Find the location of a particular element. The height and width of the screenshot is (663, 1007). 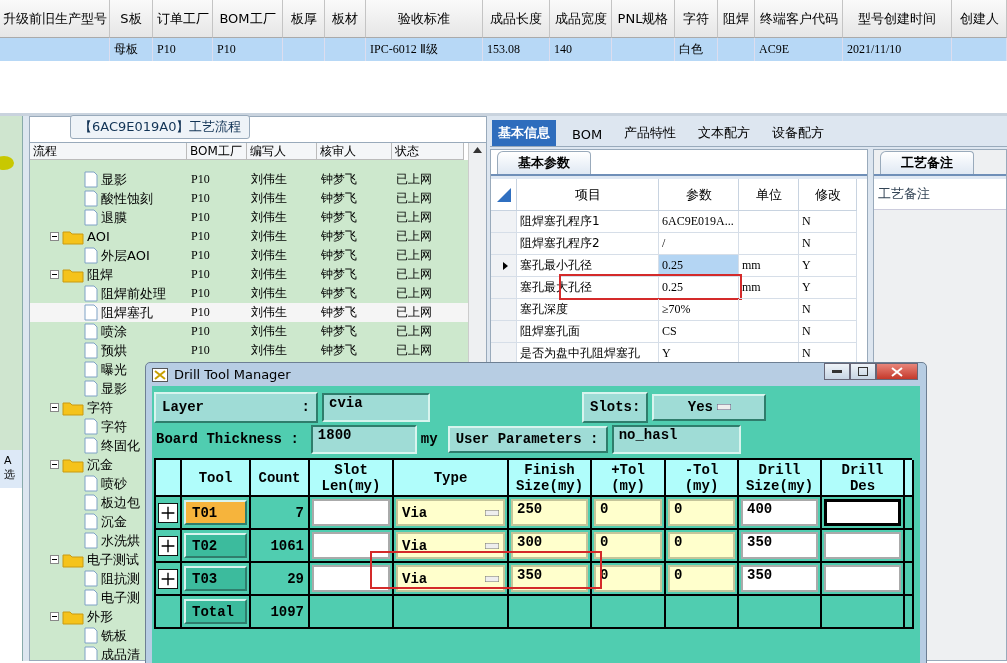

panel-title: 【6AC9E019A0】工艺流程 is located at coordinates (160, 127).